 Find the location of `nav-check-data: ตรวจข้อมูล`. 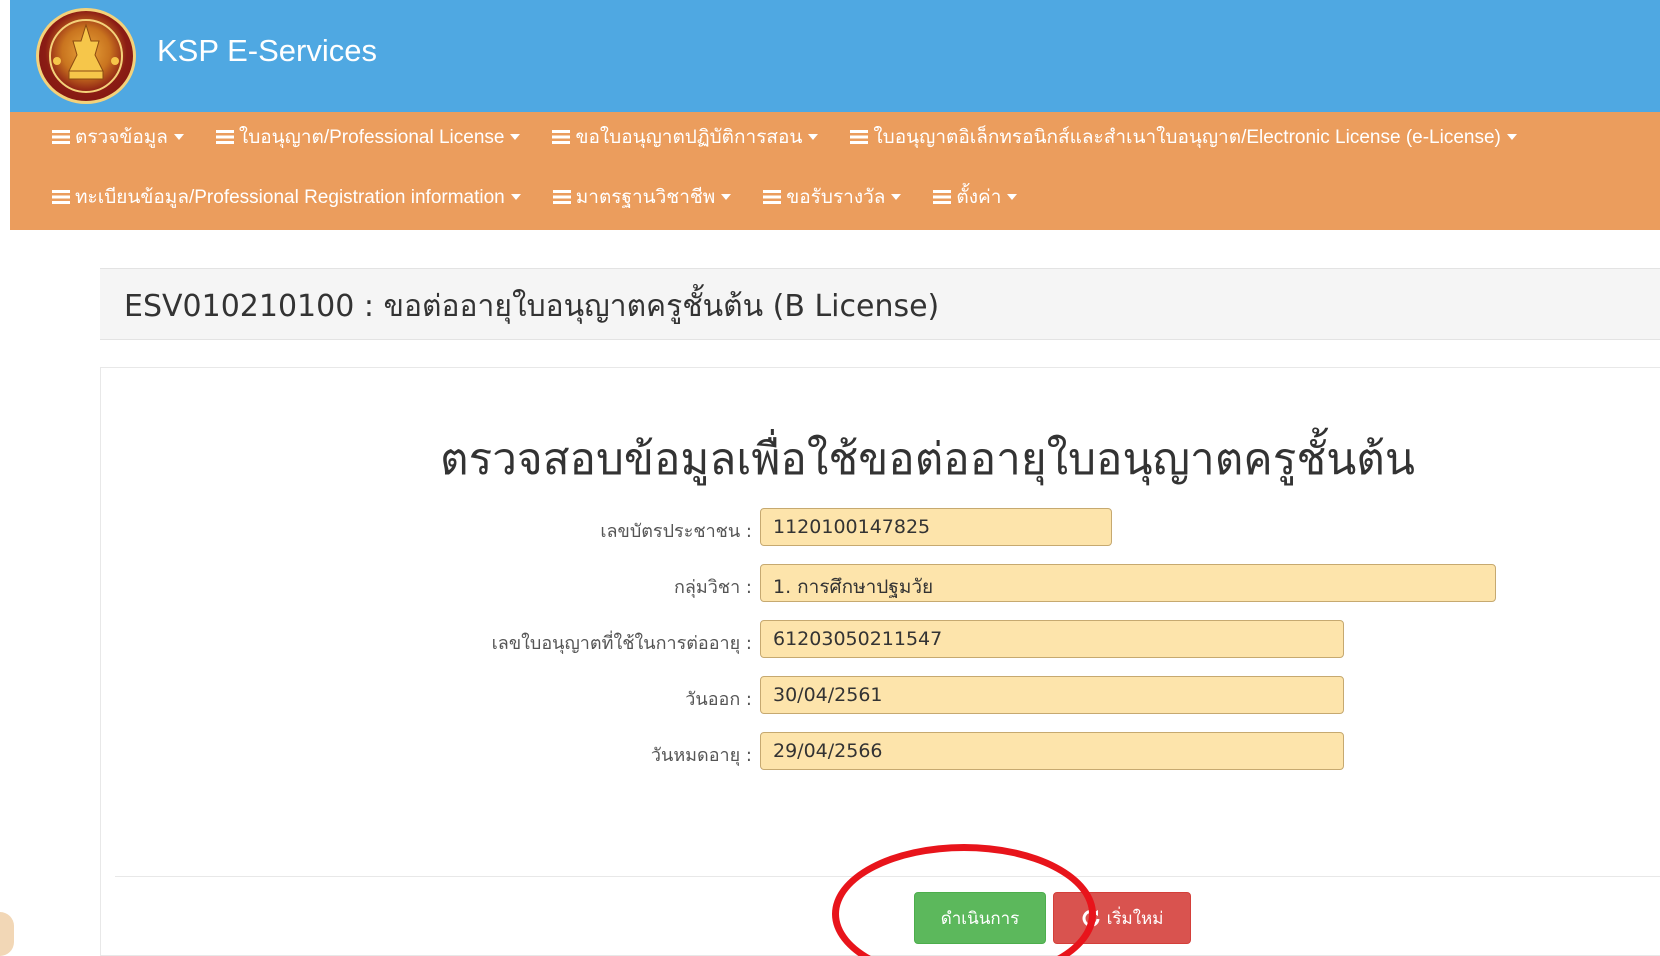

nav-check-data: ตรวจข้อมูล is located at coordinates (118, 137).